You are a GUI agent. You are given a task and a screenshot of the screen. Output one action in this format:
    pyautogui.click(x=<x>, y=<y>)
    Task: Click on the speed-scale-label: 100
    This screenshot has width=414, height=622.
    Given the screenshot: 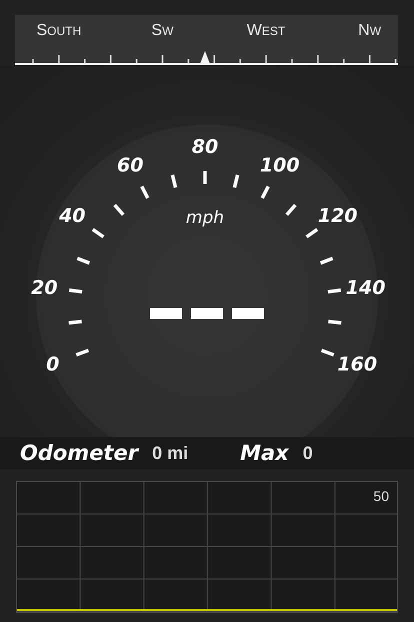 What is the action you would take?
    pyautogui.click(x=280, y=165)
    